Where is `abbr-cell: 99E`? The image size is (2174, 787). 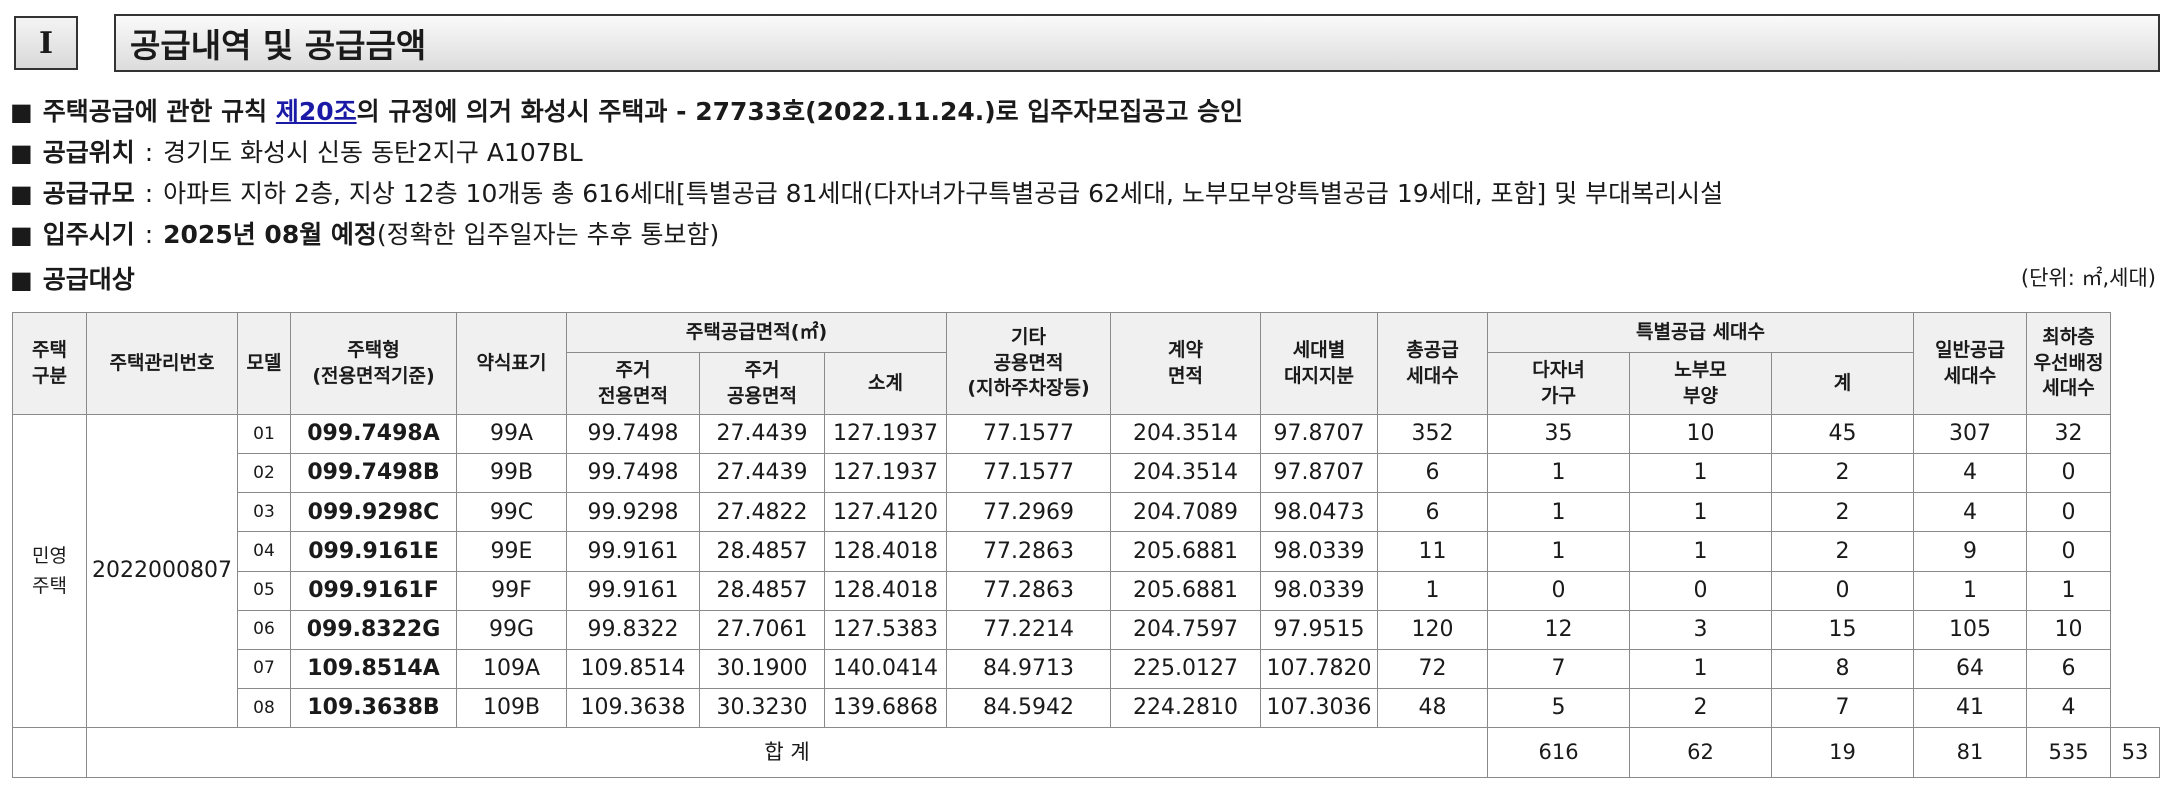 abbr-cell: 99E is located at coordinates (511, 551).